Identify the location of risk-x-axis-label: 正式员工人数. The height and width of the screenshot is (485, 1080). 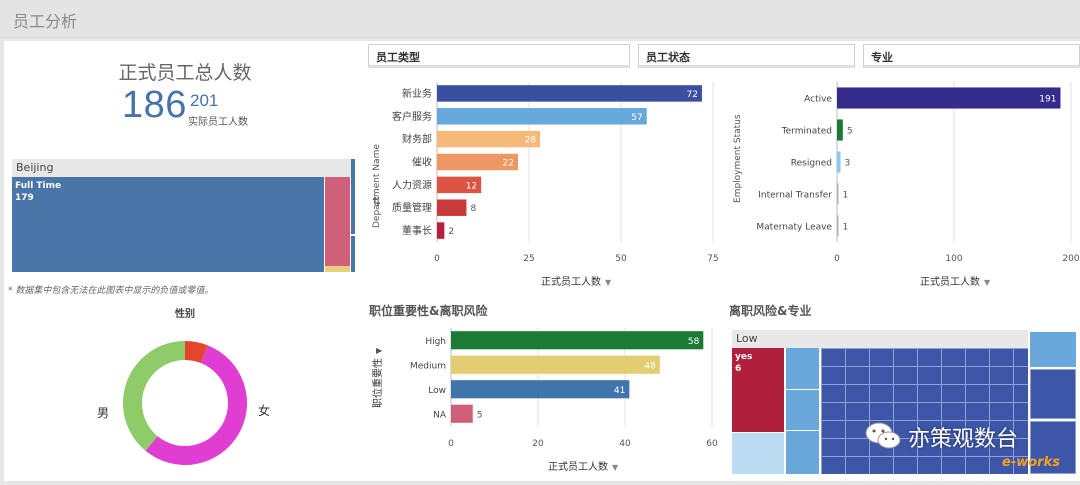
(578, 466).